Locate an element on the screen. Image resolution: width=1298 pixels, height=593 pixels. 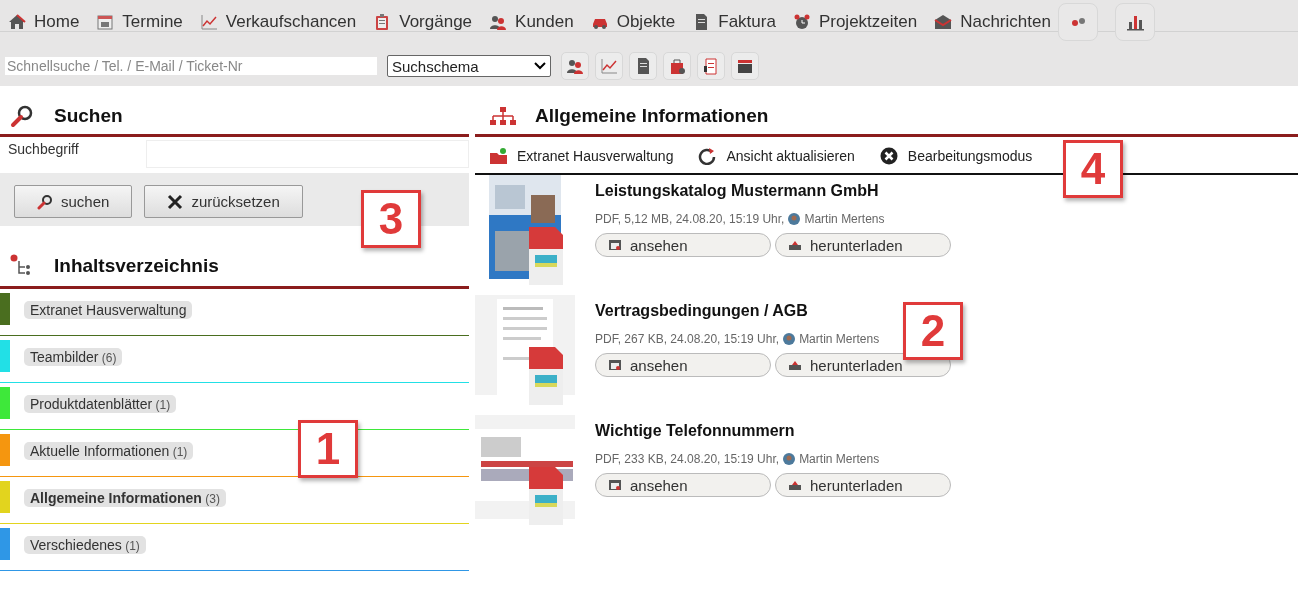
folder-plus-icon is located at coordinates (498, 156).